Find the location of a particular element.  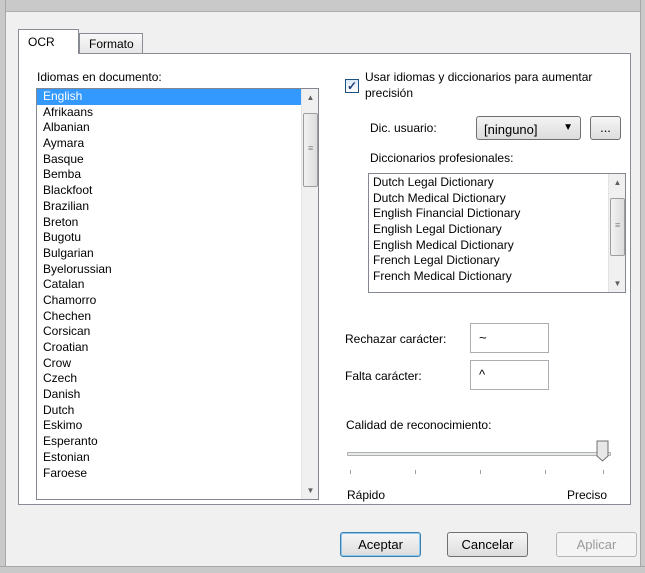

language-item: Eskimo is located at coordinates (169, 426).